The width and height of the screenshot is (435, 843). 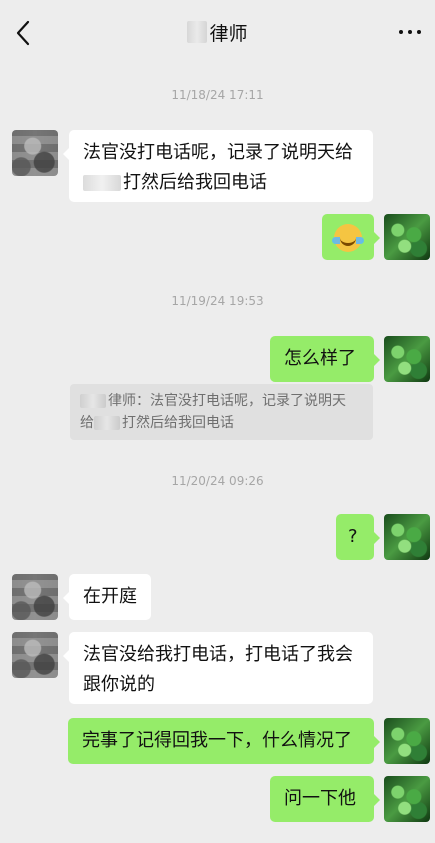 What do you see at coordinates (221, 401) in the screenshot?
I see `quote-line: 律师：法官没打电话呢，记录了说明天` at bounding box center [221, 401].